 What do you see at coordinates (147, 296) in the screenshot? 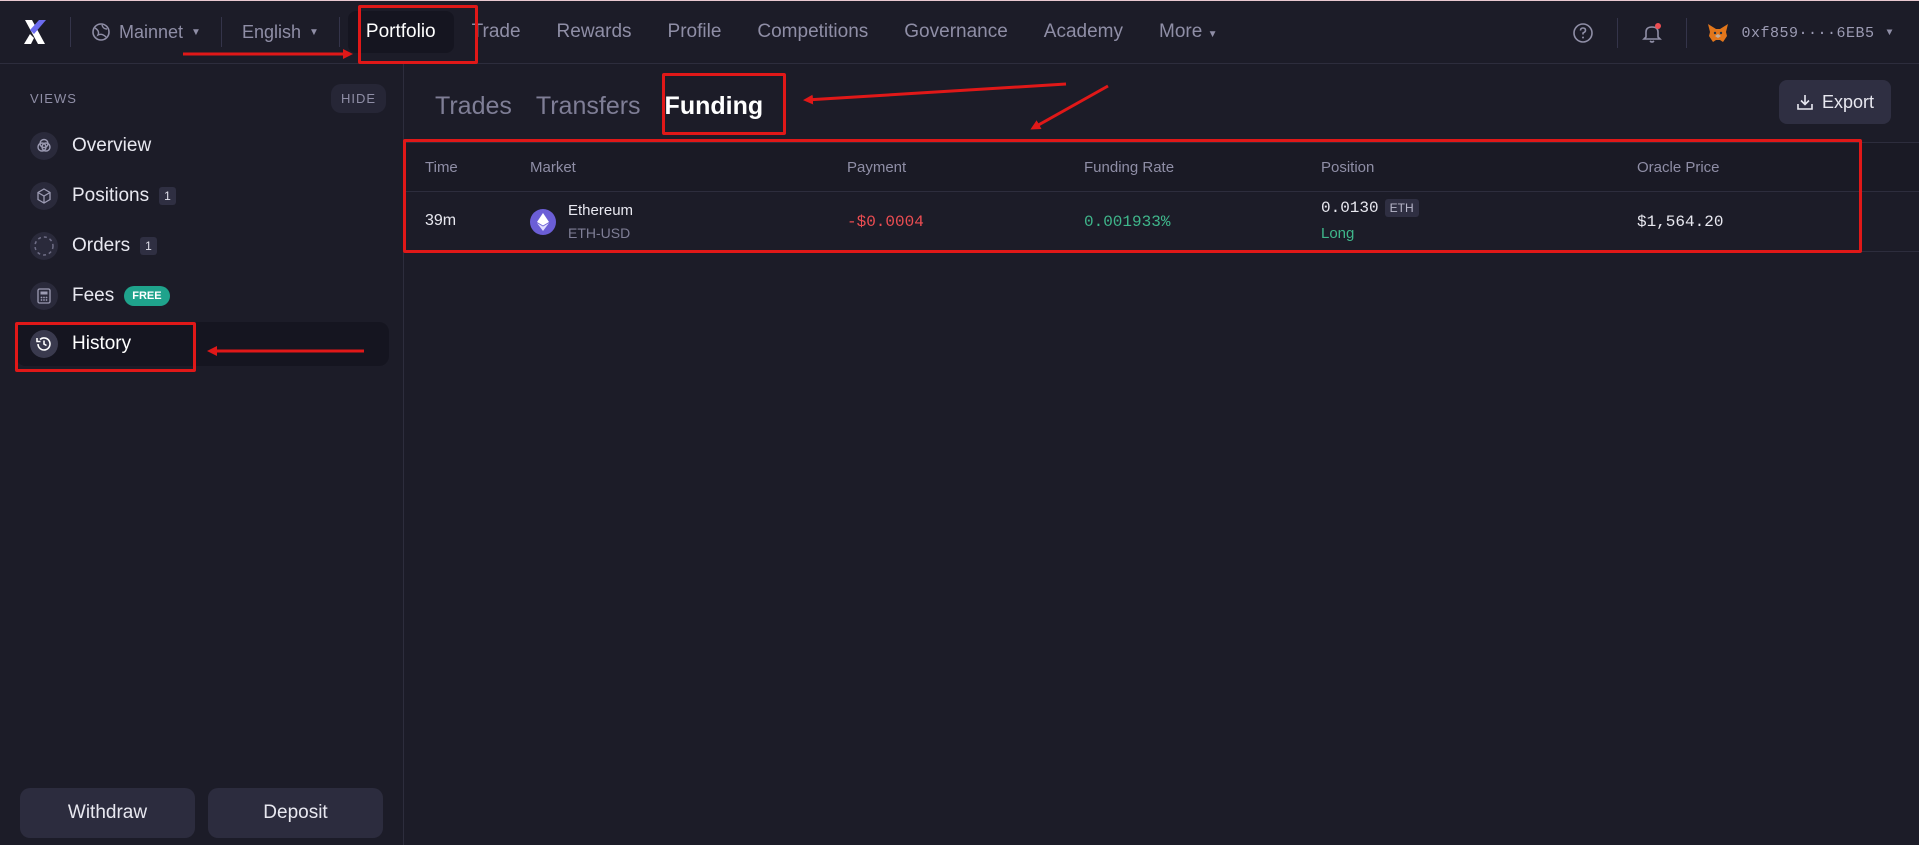
I see `free-badge: FREE` at bounding box center [147, 296].